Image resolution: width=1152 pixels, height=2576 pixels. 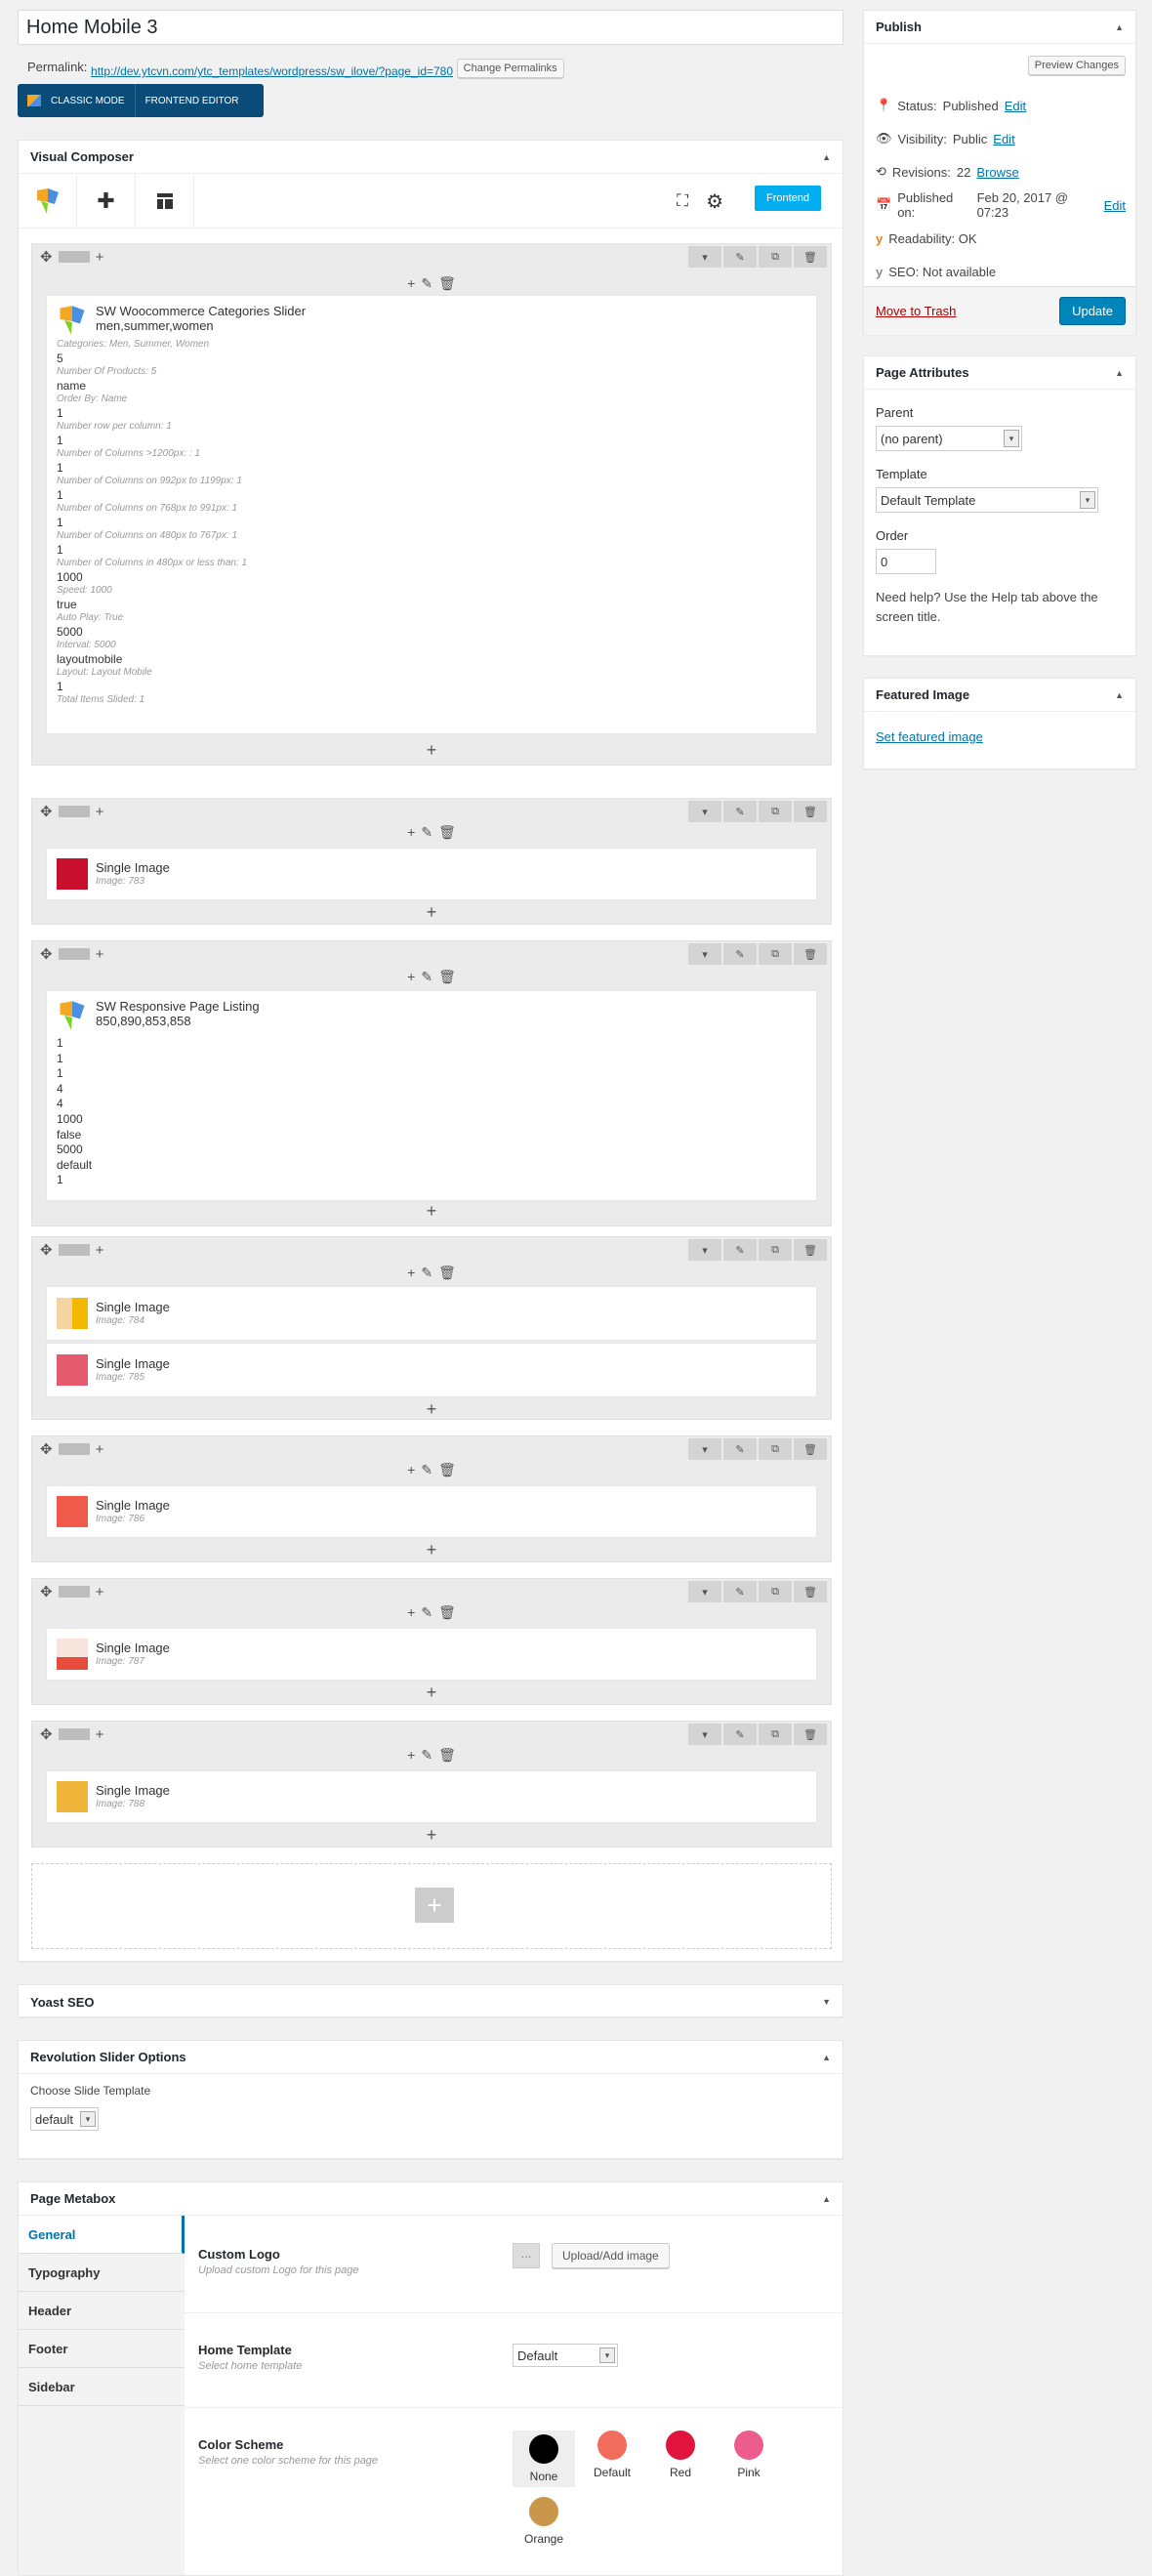 What do you see at coordinates (431, 1797) in the screenshot?
I see `single-image-element: Single Image Image: 788` at bounding box center [431, 1797].